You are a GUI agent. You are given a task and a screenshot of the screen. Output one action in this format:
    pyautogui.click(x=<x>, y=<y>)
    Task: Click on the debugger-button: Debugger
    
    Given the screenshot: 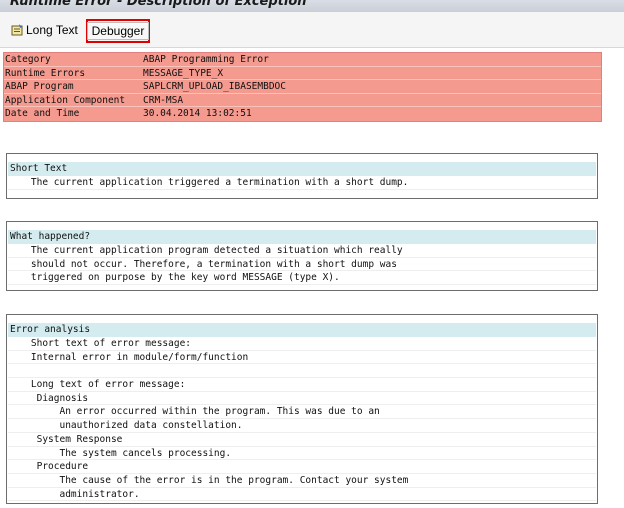 What is the action you would take?
    pyautogui.click(x=118, y=31)
    